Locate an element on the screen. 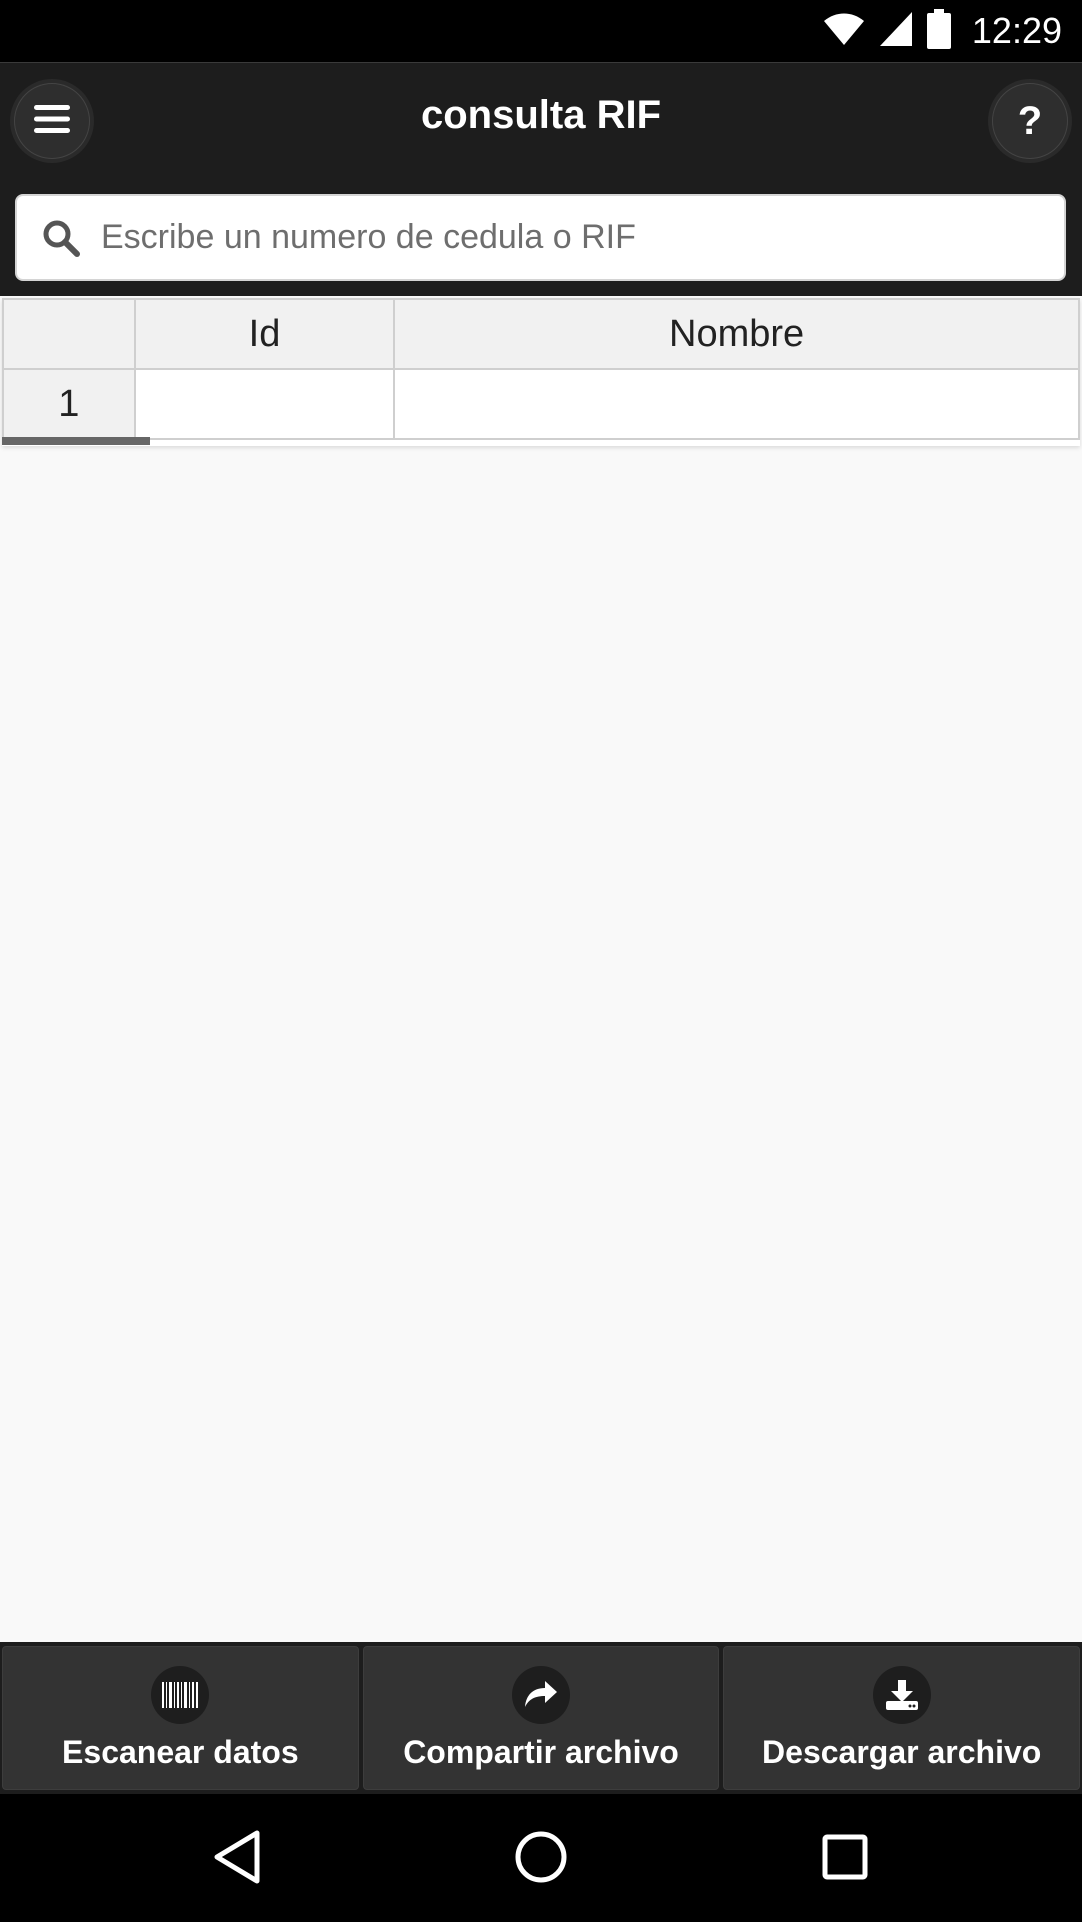  recents-icon is located at coordinates (845, 1859).